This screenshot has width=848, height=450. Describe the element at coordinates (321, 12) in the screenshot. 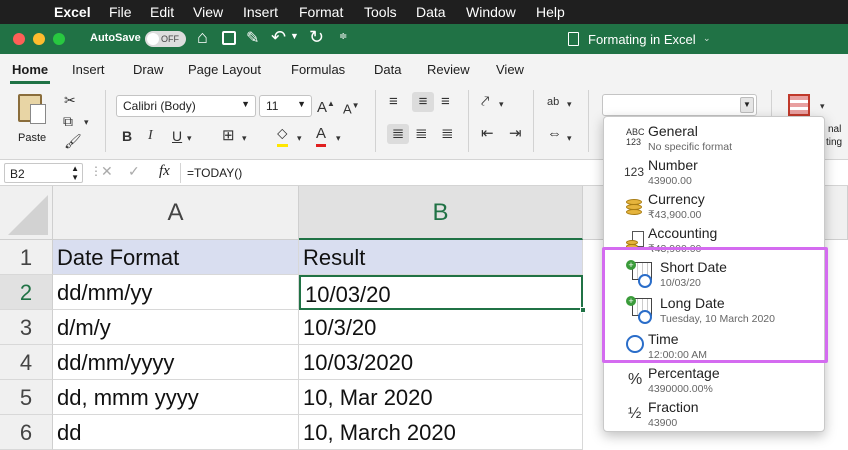

I see `menu-format: Format` at that location.